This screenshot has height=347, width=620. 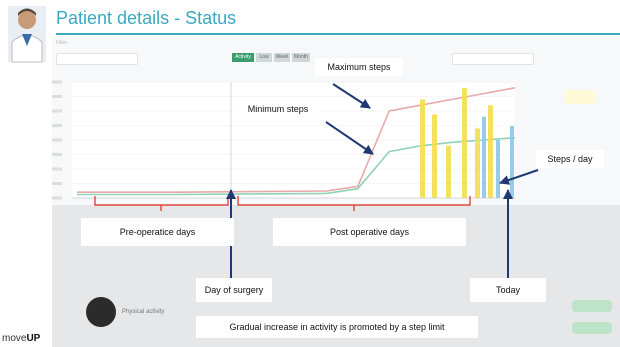 I want to click on label-today: Today, so click(x=508, y=290).